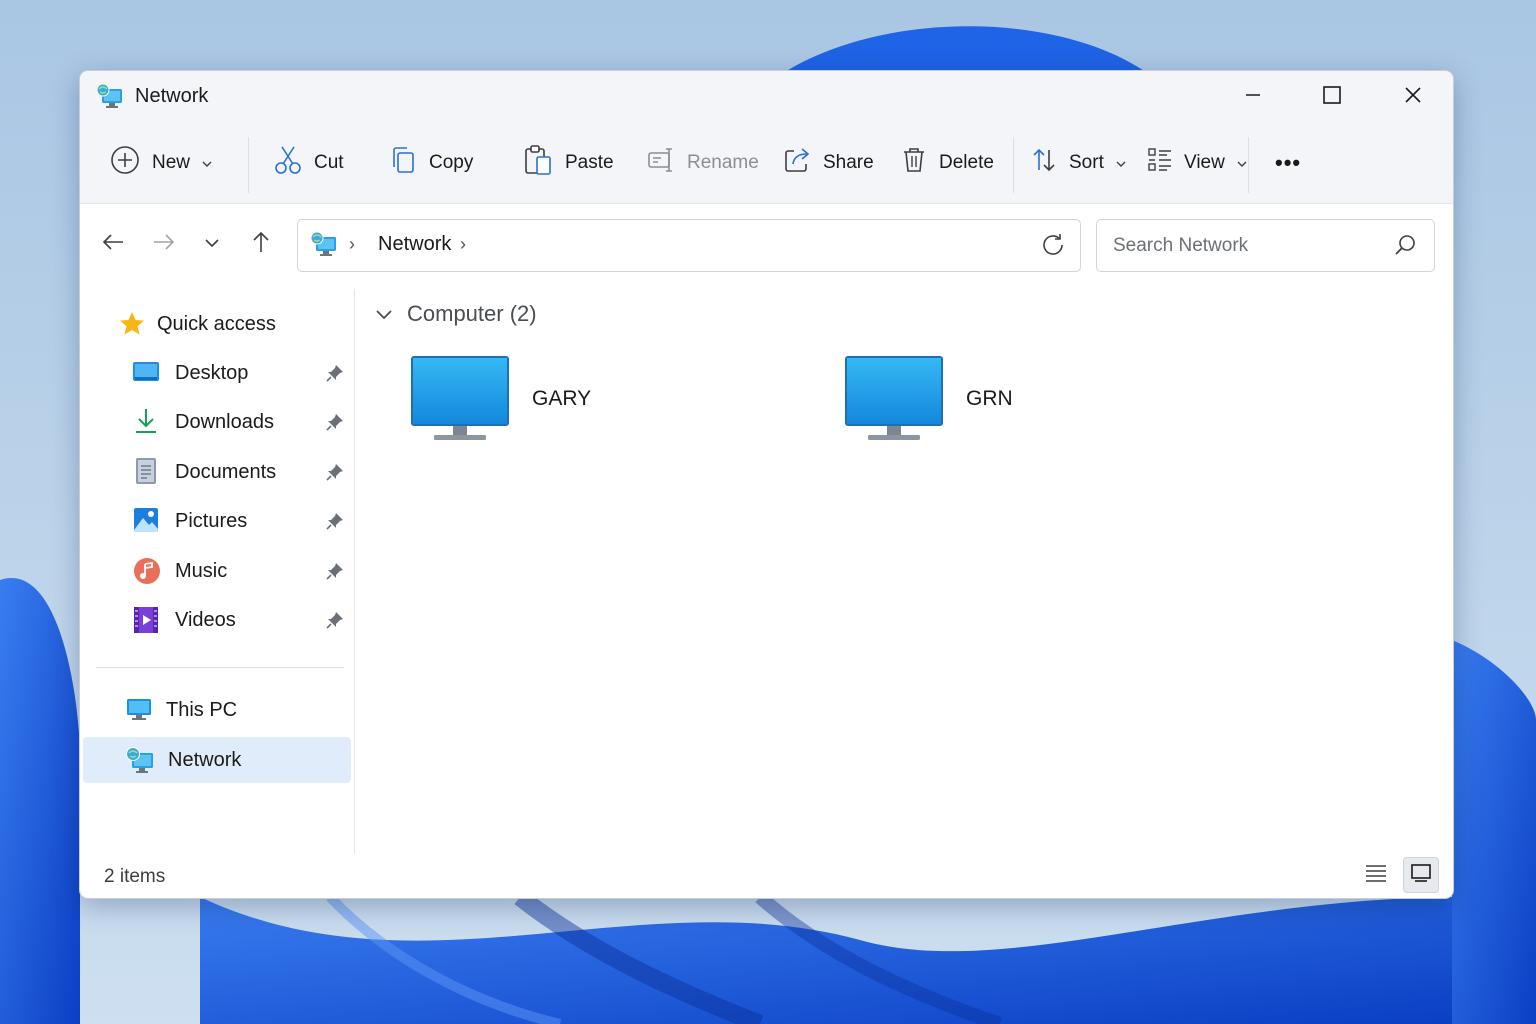  What do you see at coordinates (1044, 163) in the screenshot?
I see `sort-arrows-icon` at bounding box center [1044, 163].